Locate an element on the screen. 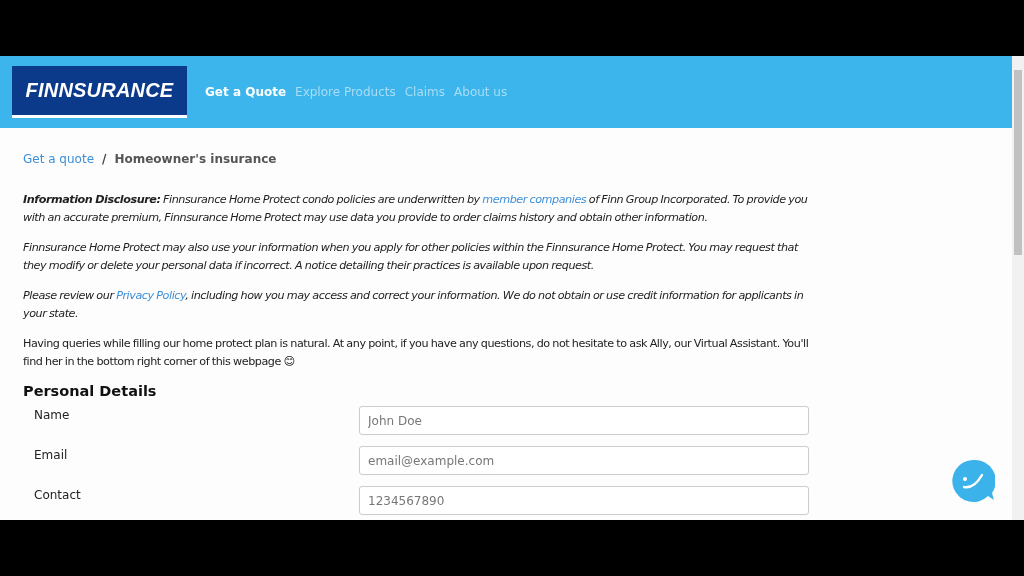 Image resolution: width=1024 pixels, height=576 pixels. link: member companies is located at coordinates (534, 199).